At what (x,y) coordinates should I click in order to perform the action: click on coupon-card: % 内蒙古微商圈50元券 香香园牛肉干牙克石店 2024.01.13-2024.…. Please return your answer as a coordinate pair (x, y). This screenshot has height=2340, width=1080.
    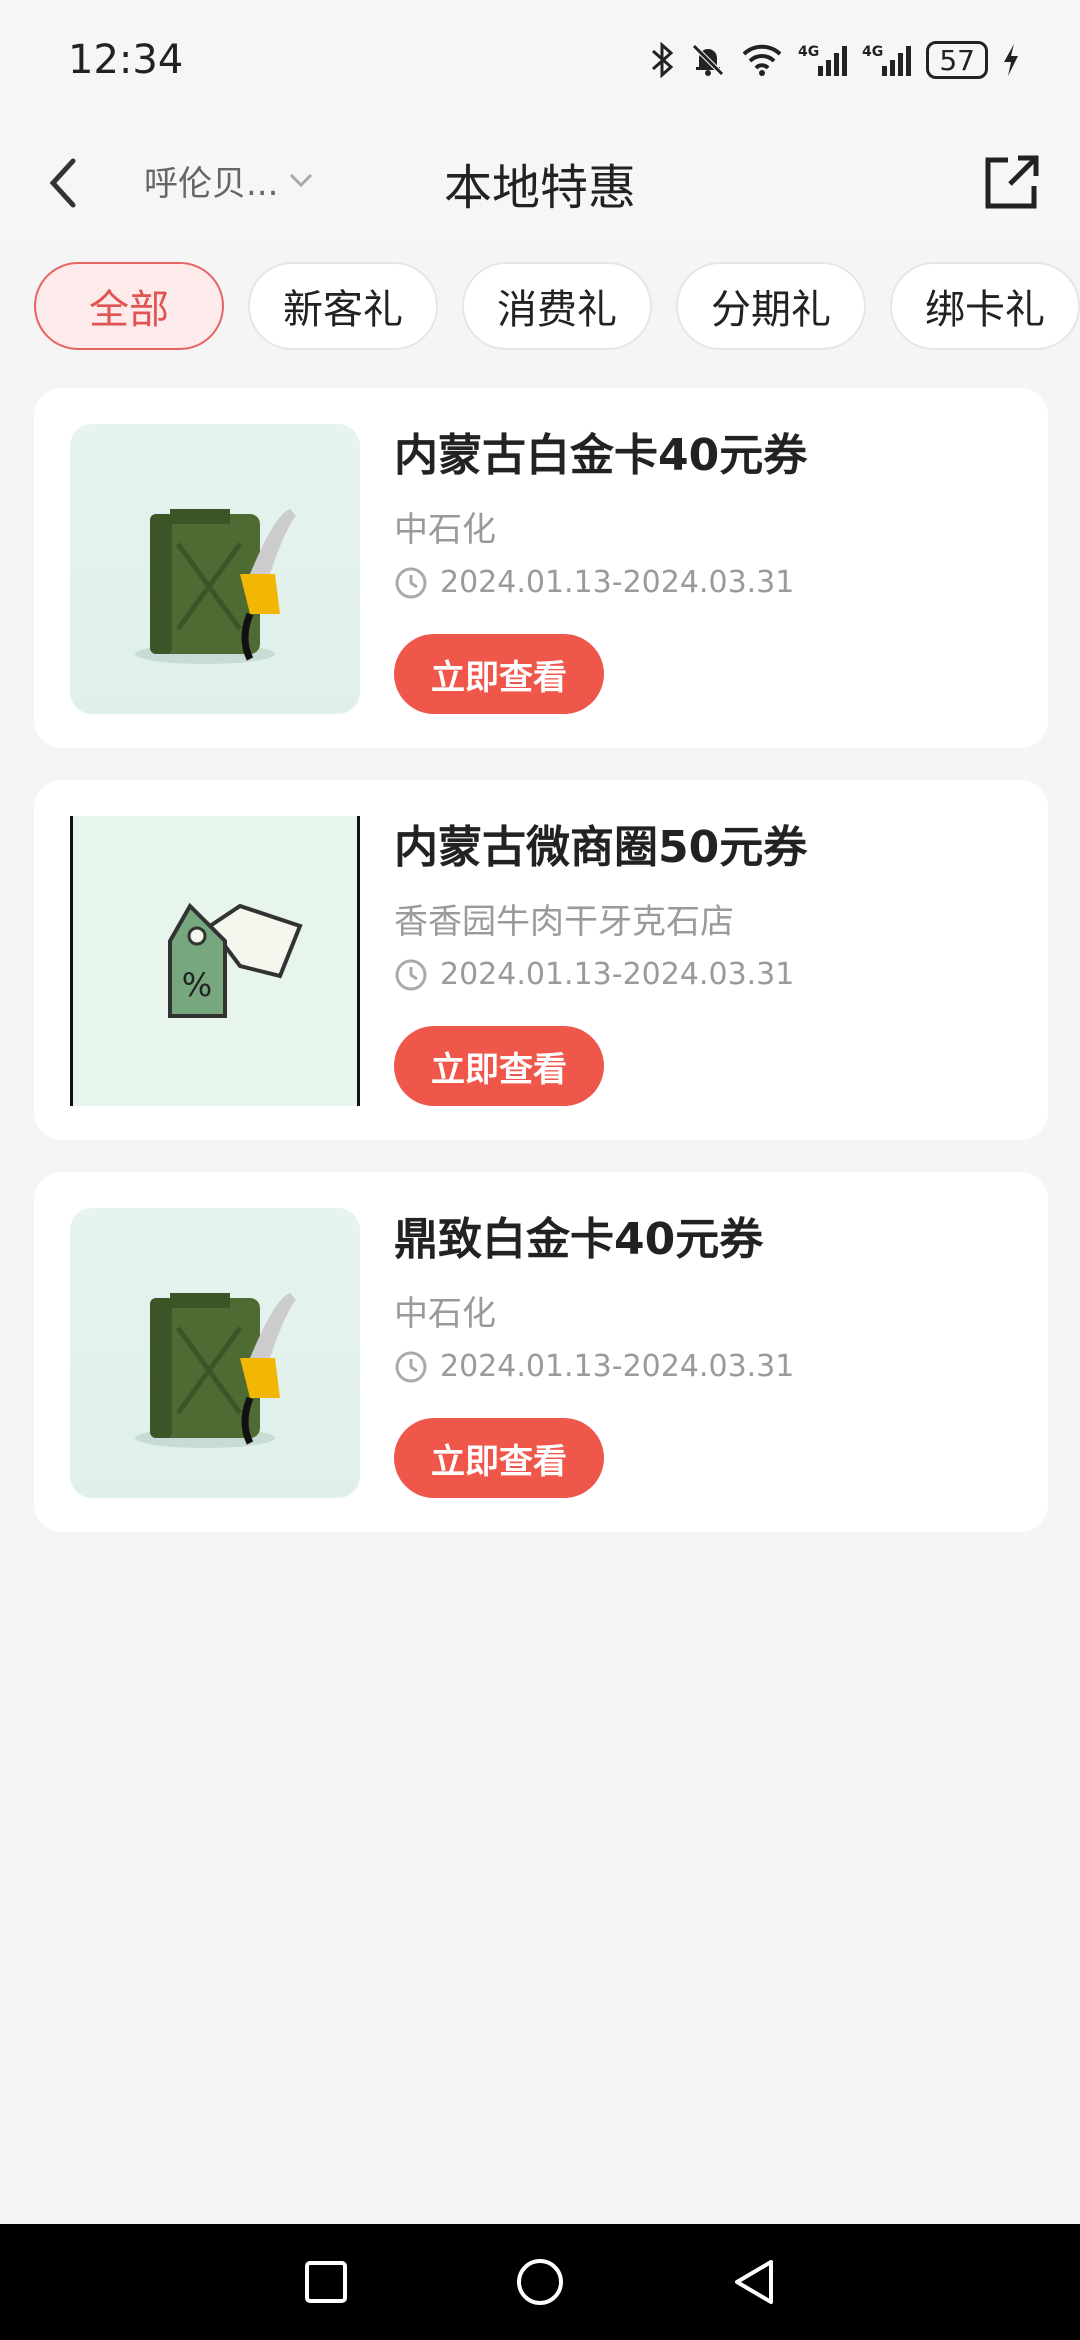
    Looking at the image, I should click on (541, 960).